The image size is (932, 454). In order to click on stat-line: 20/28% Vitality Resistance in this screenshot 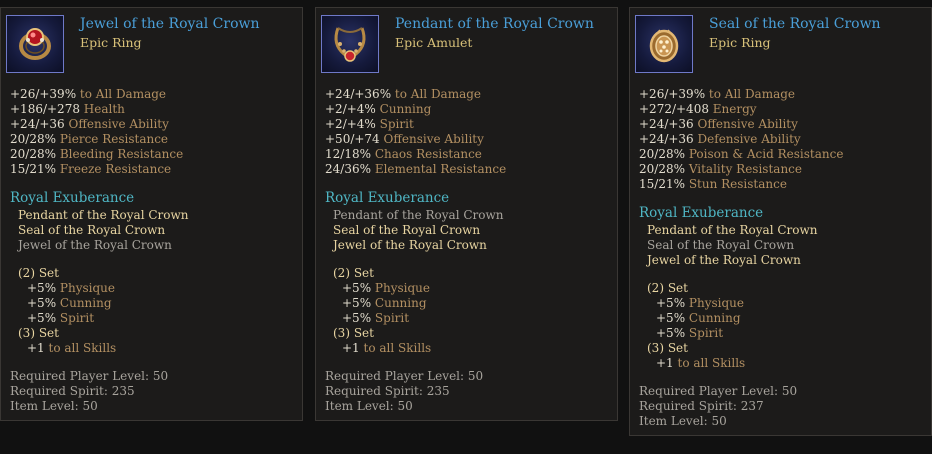, I will do `click(720, 169)`.